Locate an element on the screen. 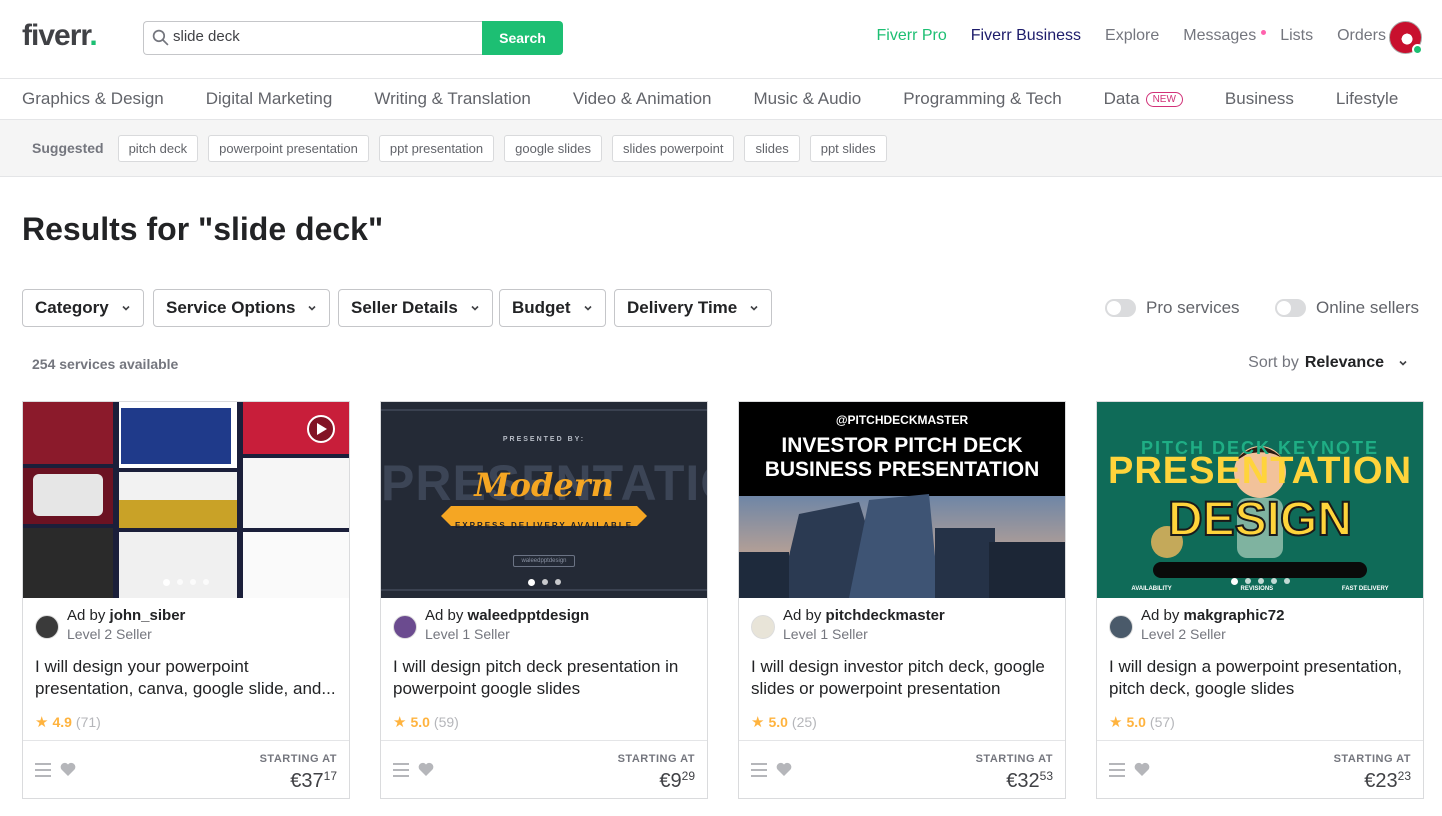  rating-count: (59) is located at coordinates (446, 722).